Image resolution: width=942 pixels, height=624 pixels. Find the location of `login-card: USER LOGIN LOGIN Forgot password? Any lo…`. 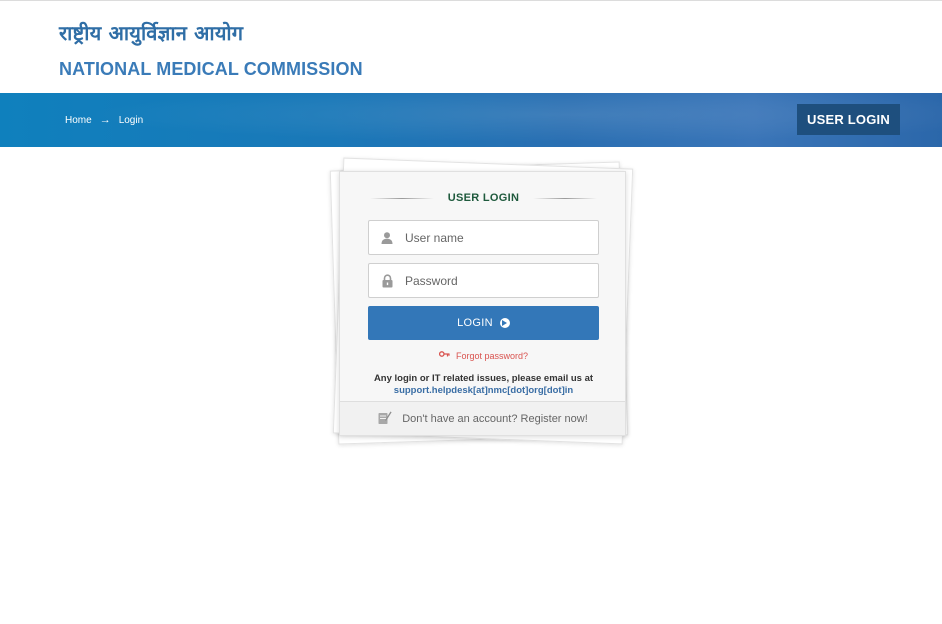

login-card: USER LOGIN LOGIN Forgot password? Any lo… is located at coordinates (482, 303).